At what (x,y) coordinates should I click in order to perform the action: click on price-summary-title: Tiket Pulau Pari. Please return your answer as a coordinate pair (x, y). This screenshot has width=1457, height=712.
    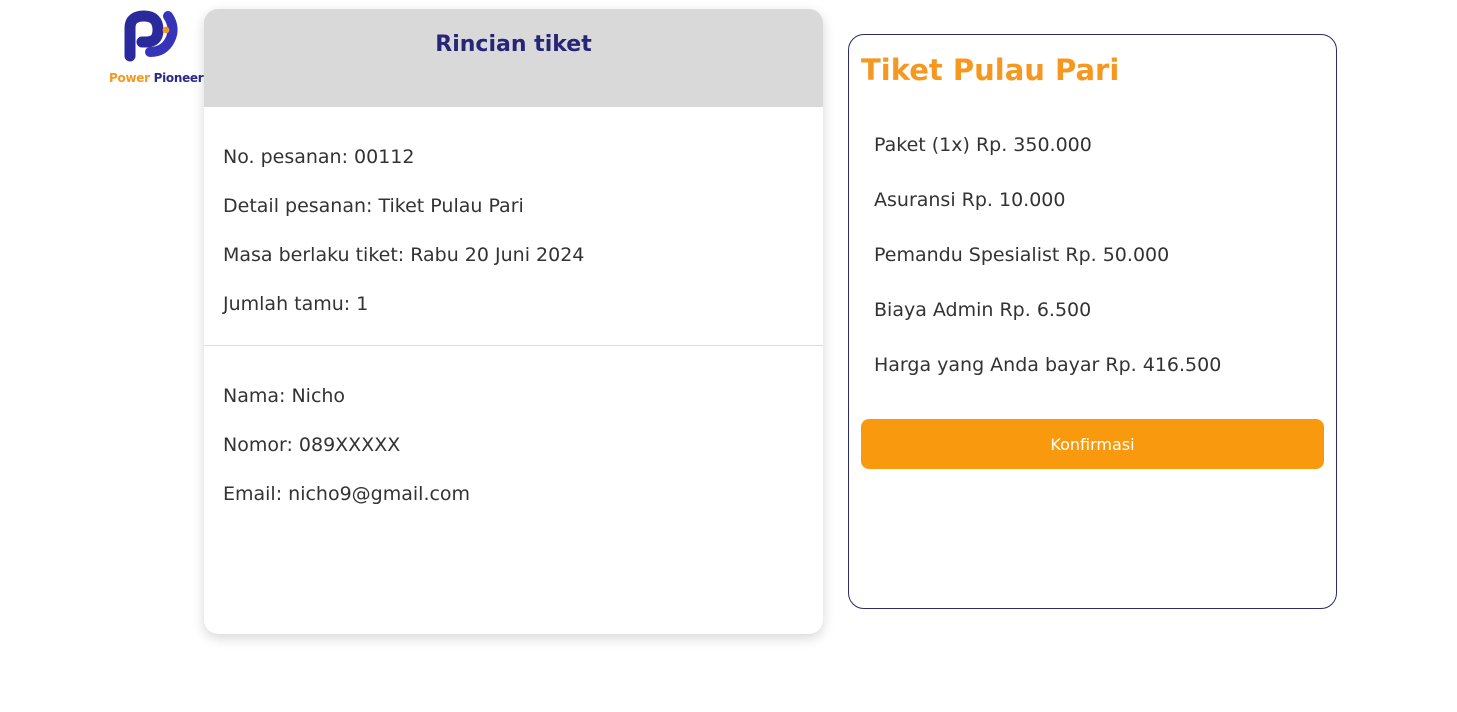
    Looking at the image, I should click on (990, 70).